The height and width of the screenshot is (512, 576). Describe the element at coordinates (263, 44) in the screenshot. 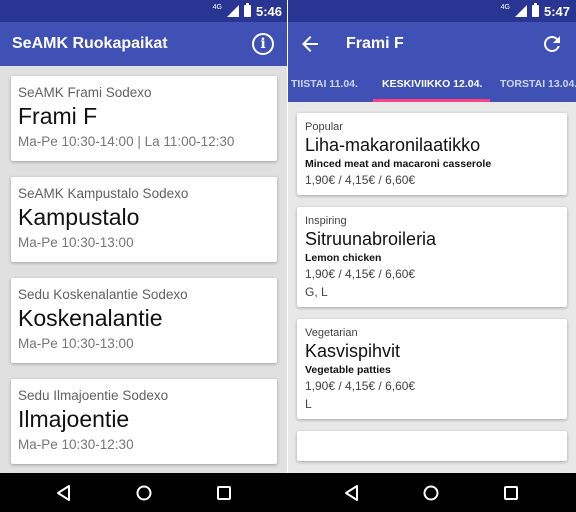

I see `info-icon: i` at that location.